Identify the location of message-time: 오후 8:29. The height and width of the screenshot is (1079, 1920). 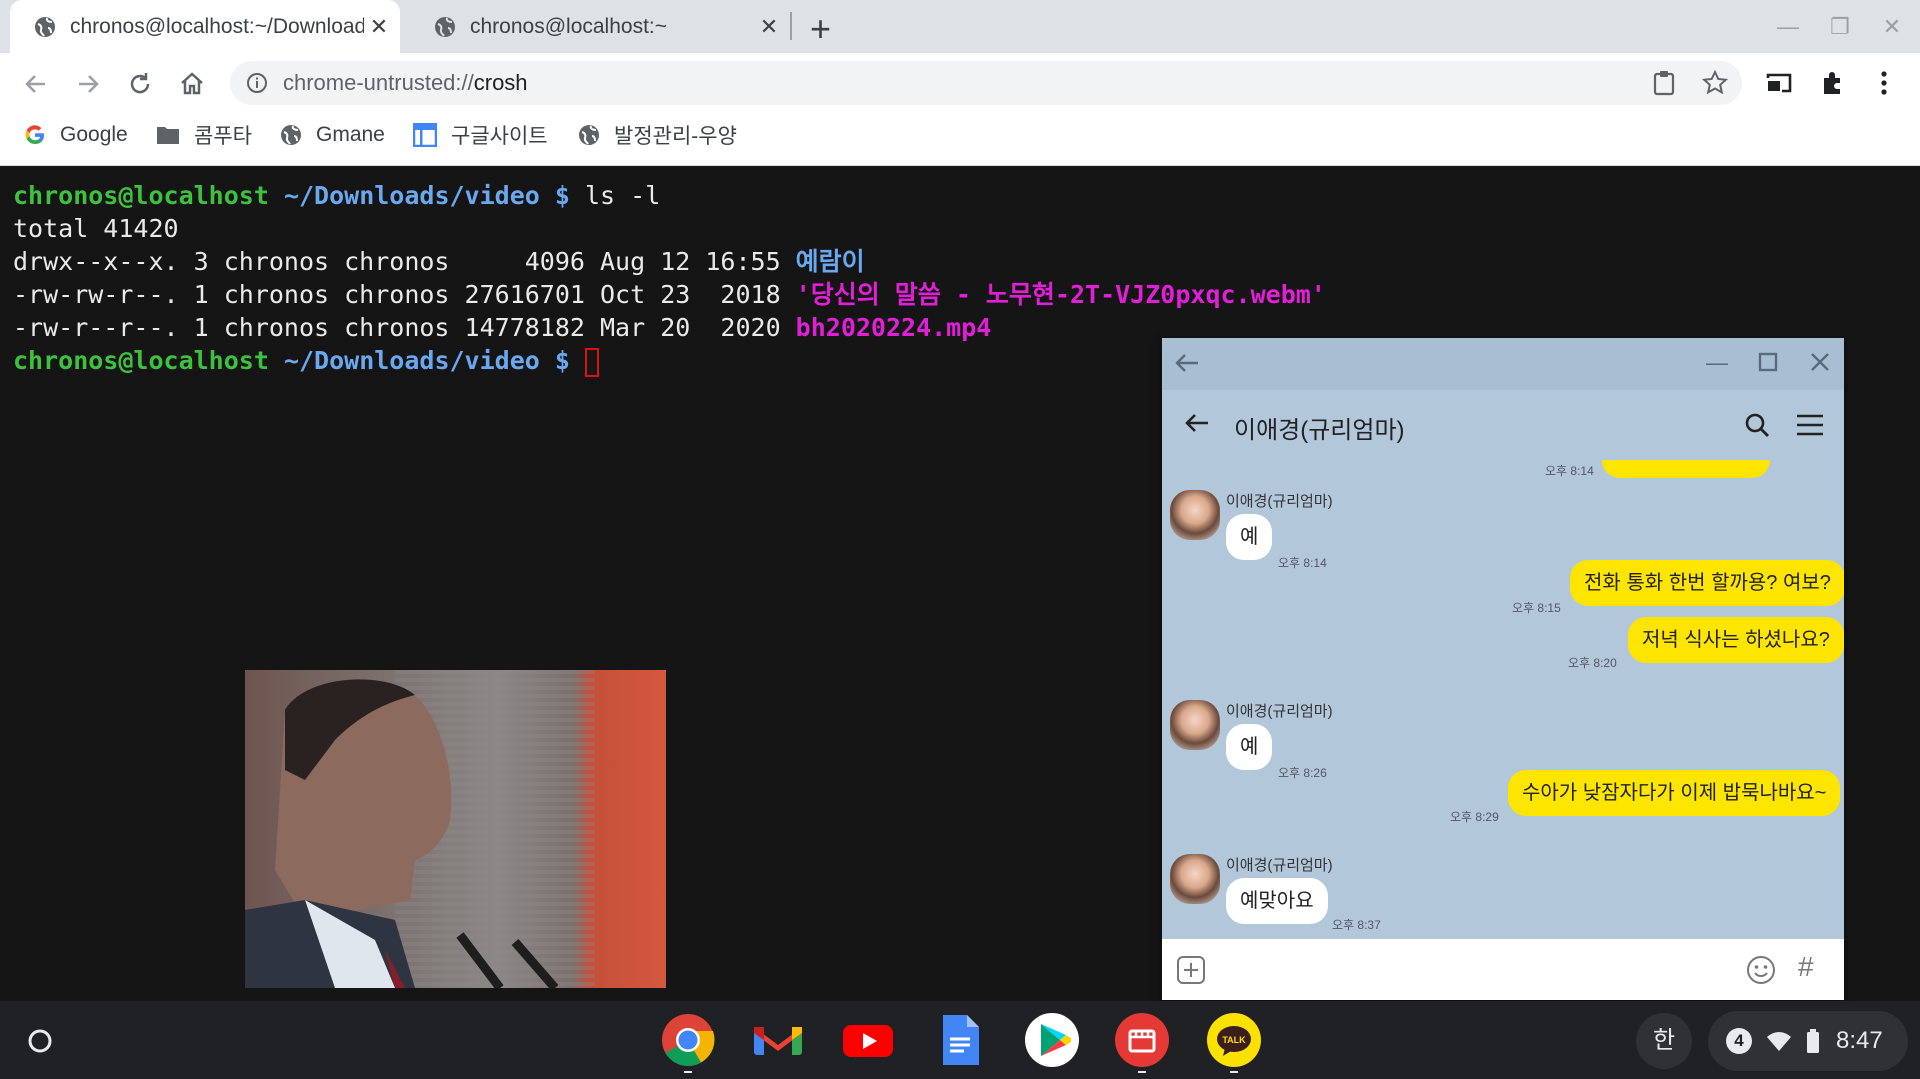
(1474, 817).